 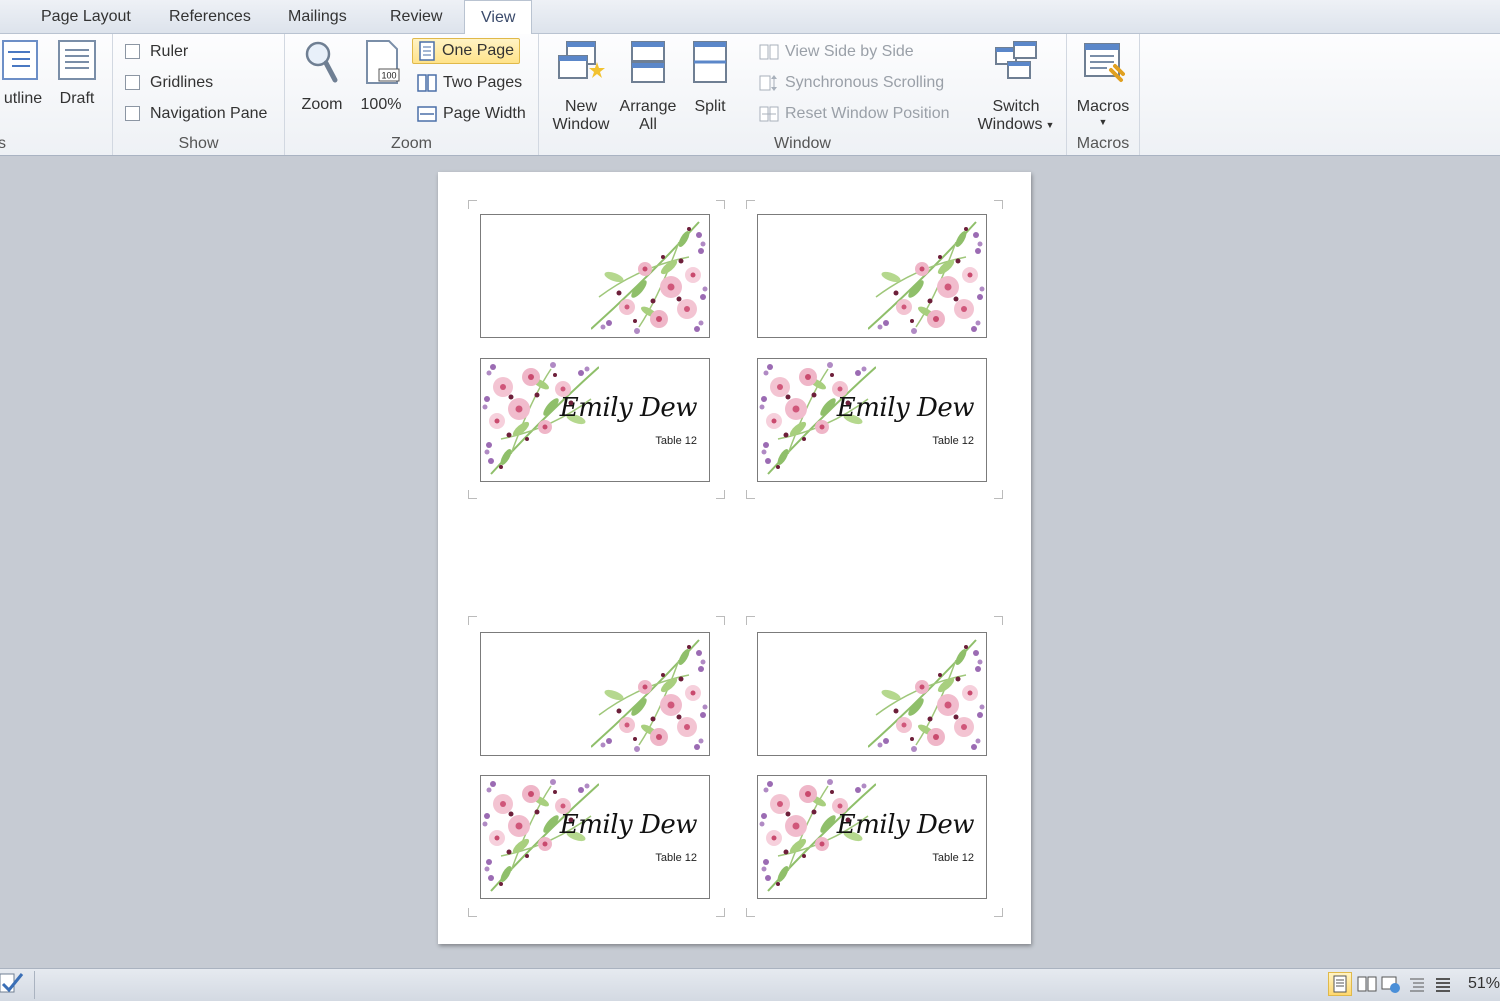 I want to click on magnifier-icon, so click(x=321, y=62).